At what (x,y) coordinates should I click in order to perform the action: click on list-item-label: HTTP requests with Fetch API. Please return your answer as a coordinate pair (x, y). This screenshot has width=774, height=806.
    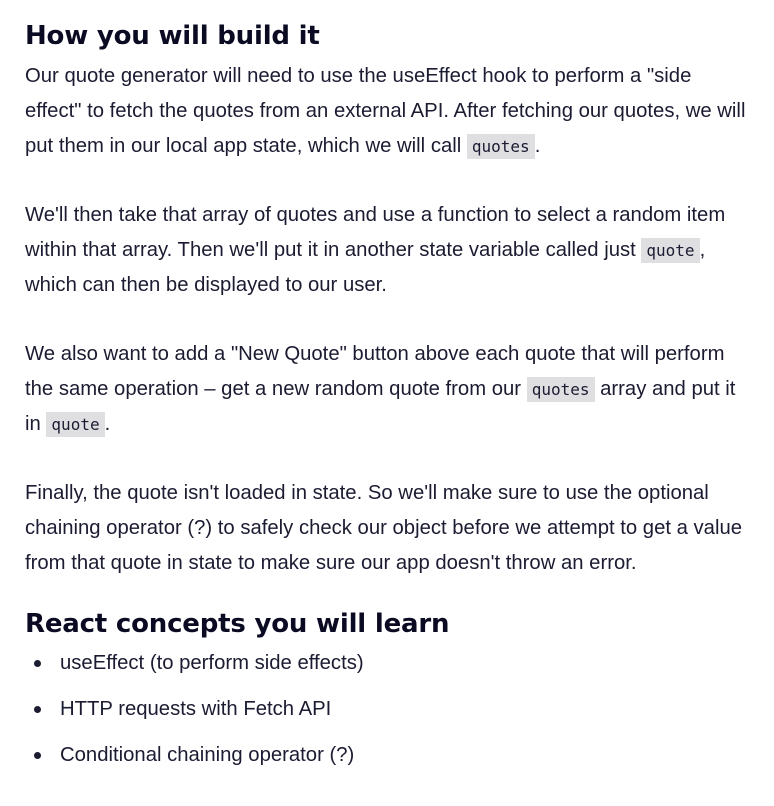
    Looking at the image, I should click on (196, 709).